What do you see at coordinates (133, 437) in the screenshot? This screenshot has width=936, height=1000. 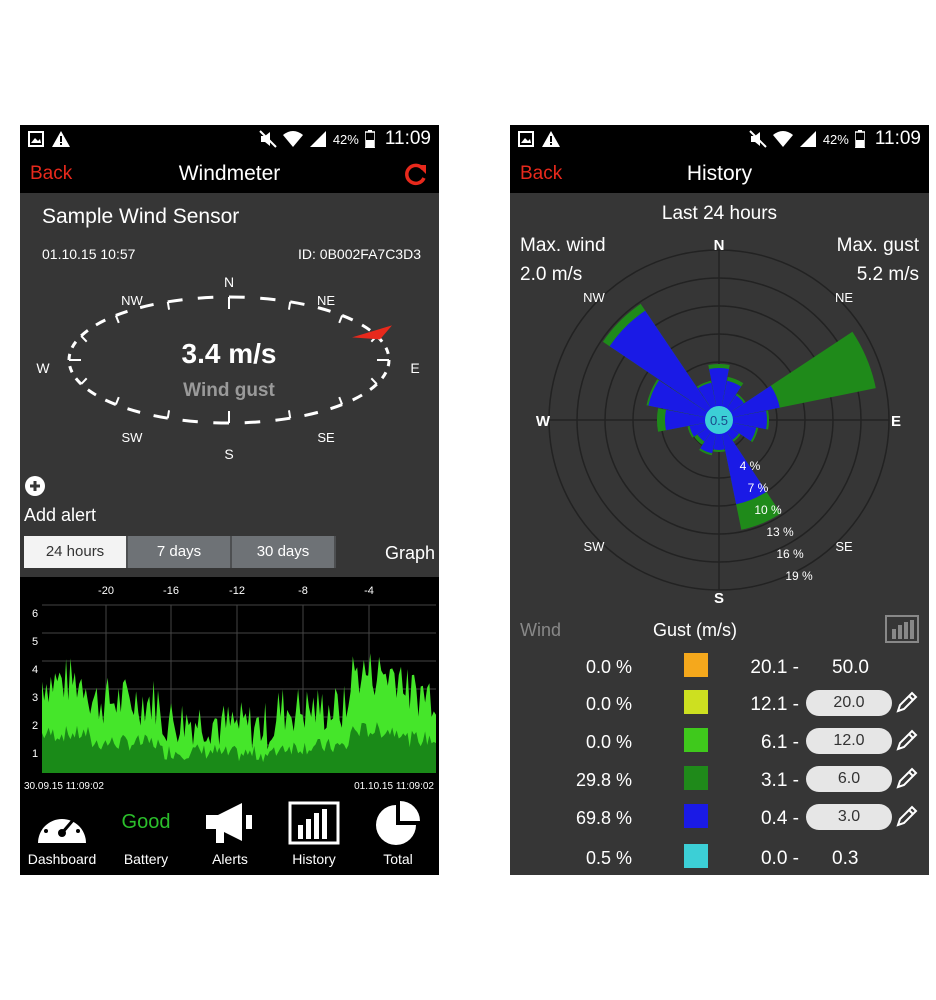 I see `compass-label-sw: SW` at bounding box center [133, 437].